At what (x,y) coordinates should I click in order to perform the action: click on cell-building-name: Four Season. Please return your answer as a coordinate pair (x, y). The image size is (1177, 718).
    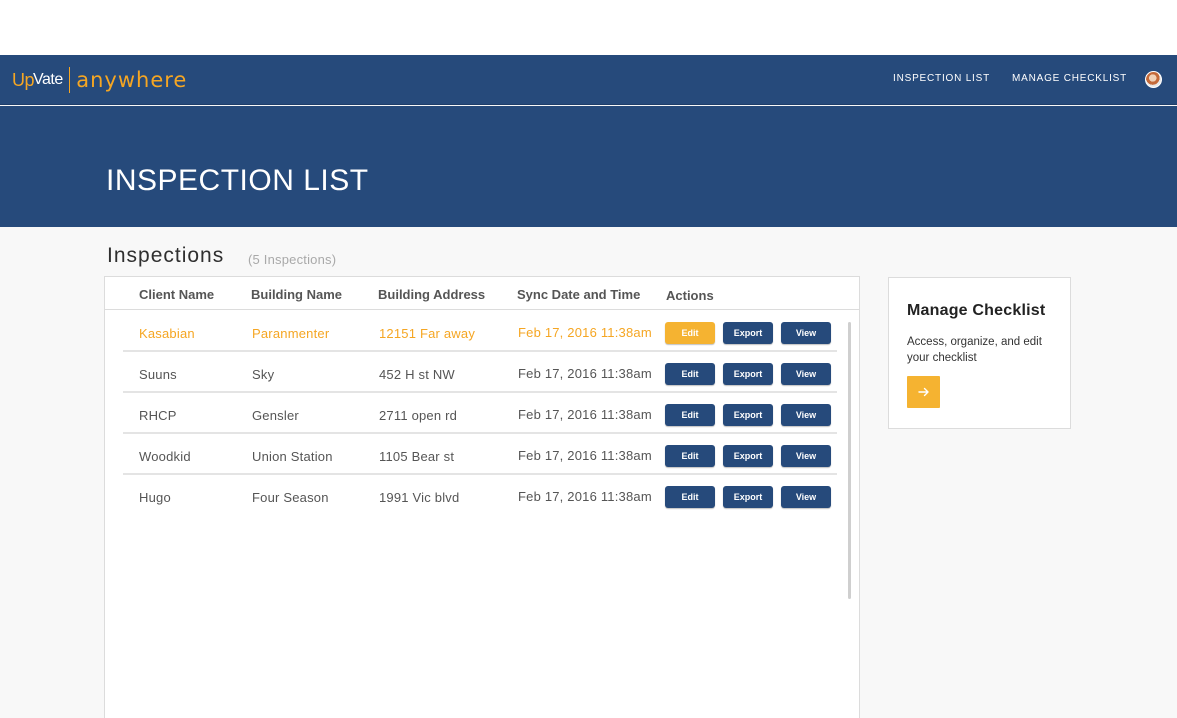
    Looking at the image, I should click on (290, 497).